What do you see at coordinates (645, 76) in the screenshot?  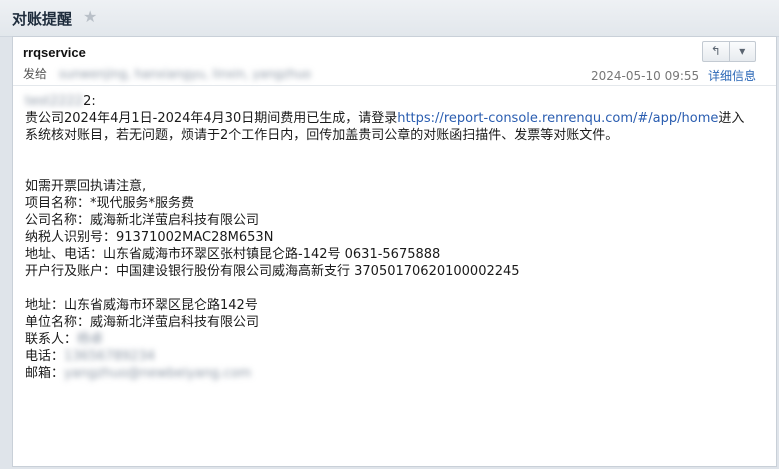 I see `message-date: 2024-05-10 09:55` at bounding box center [645, 76].